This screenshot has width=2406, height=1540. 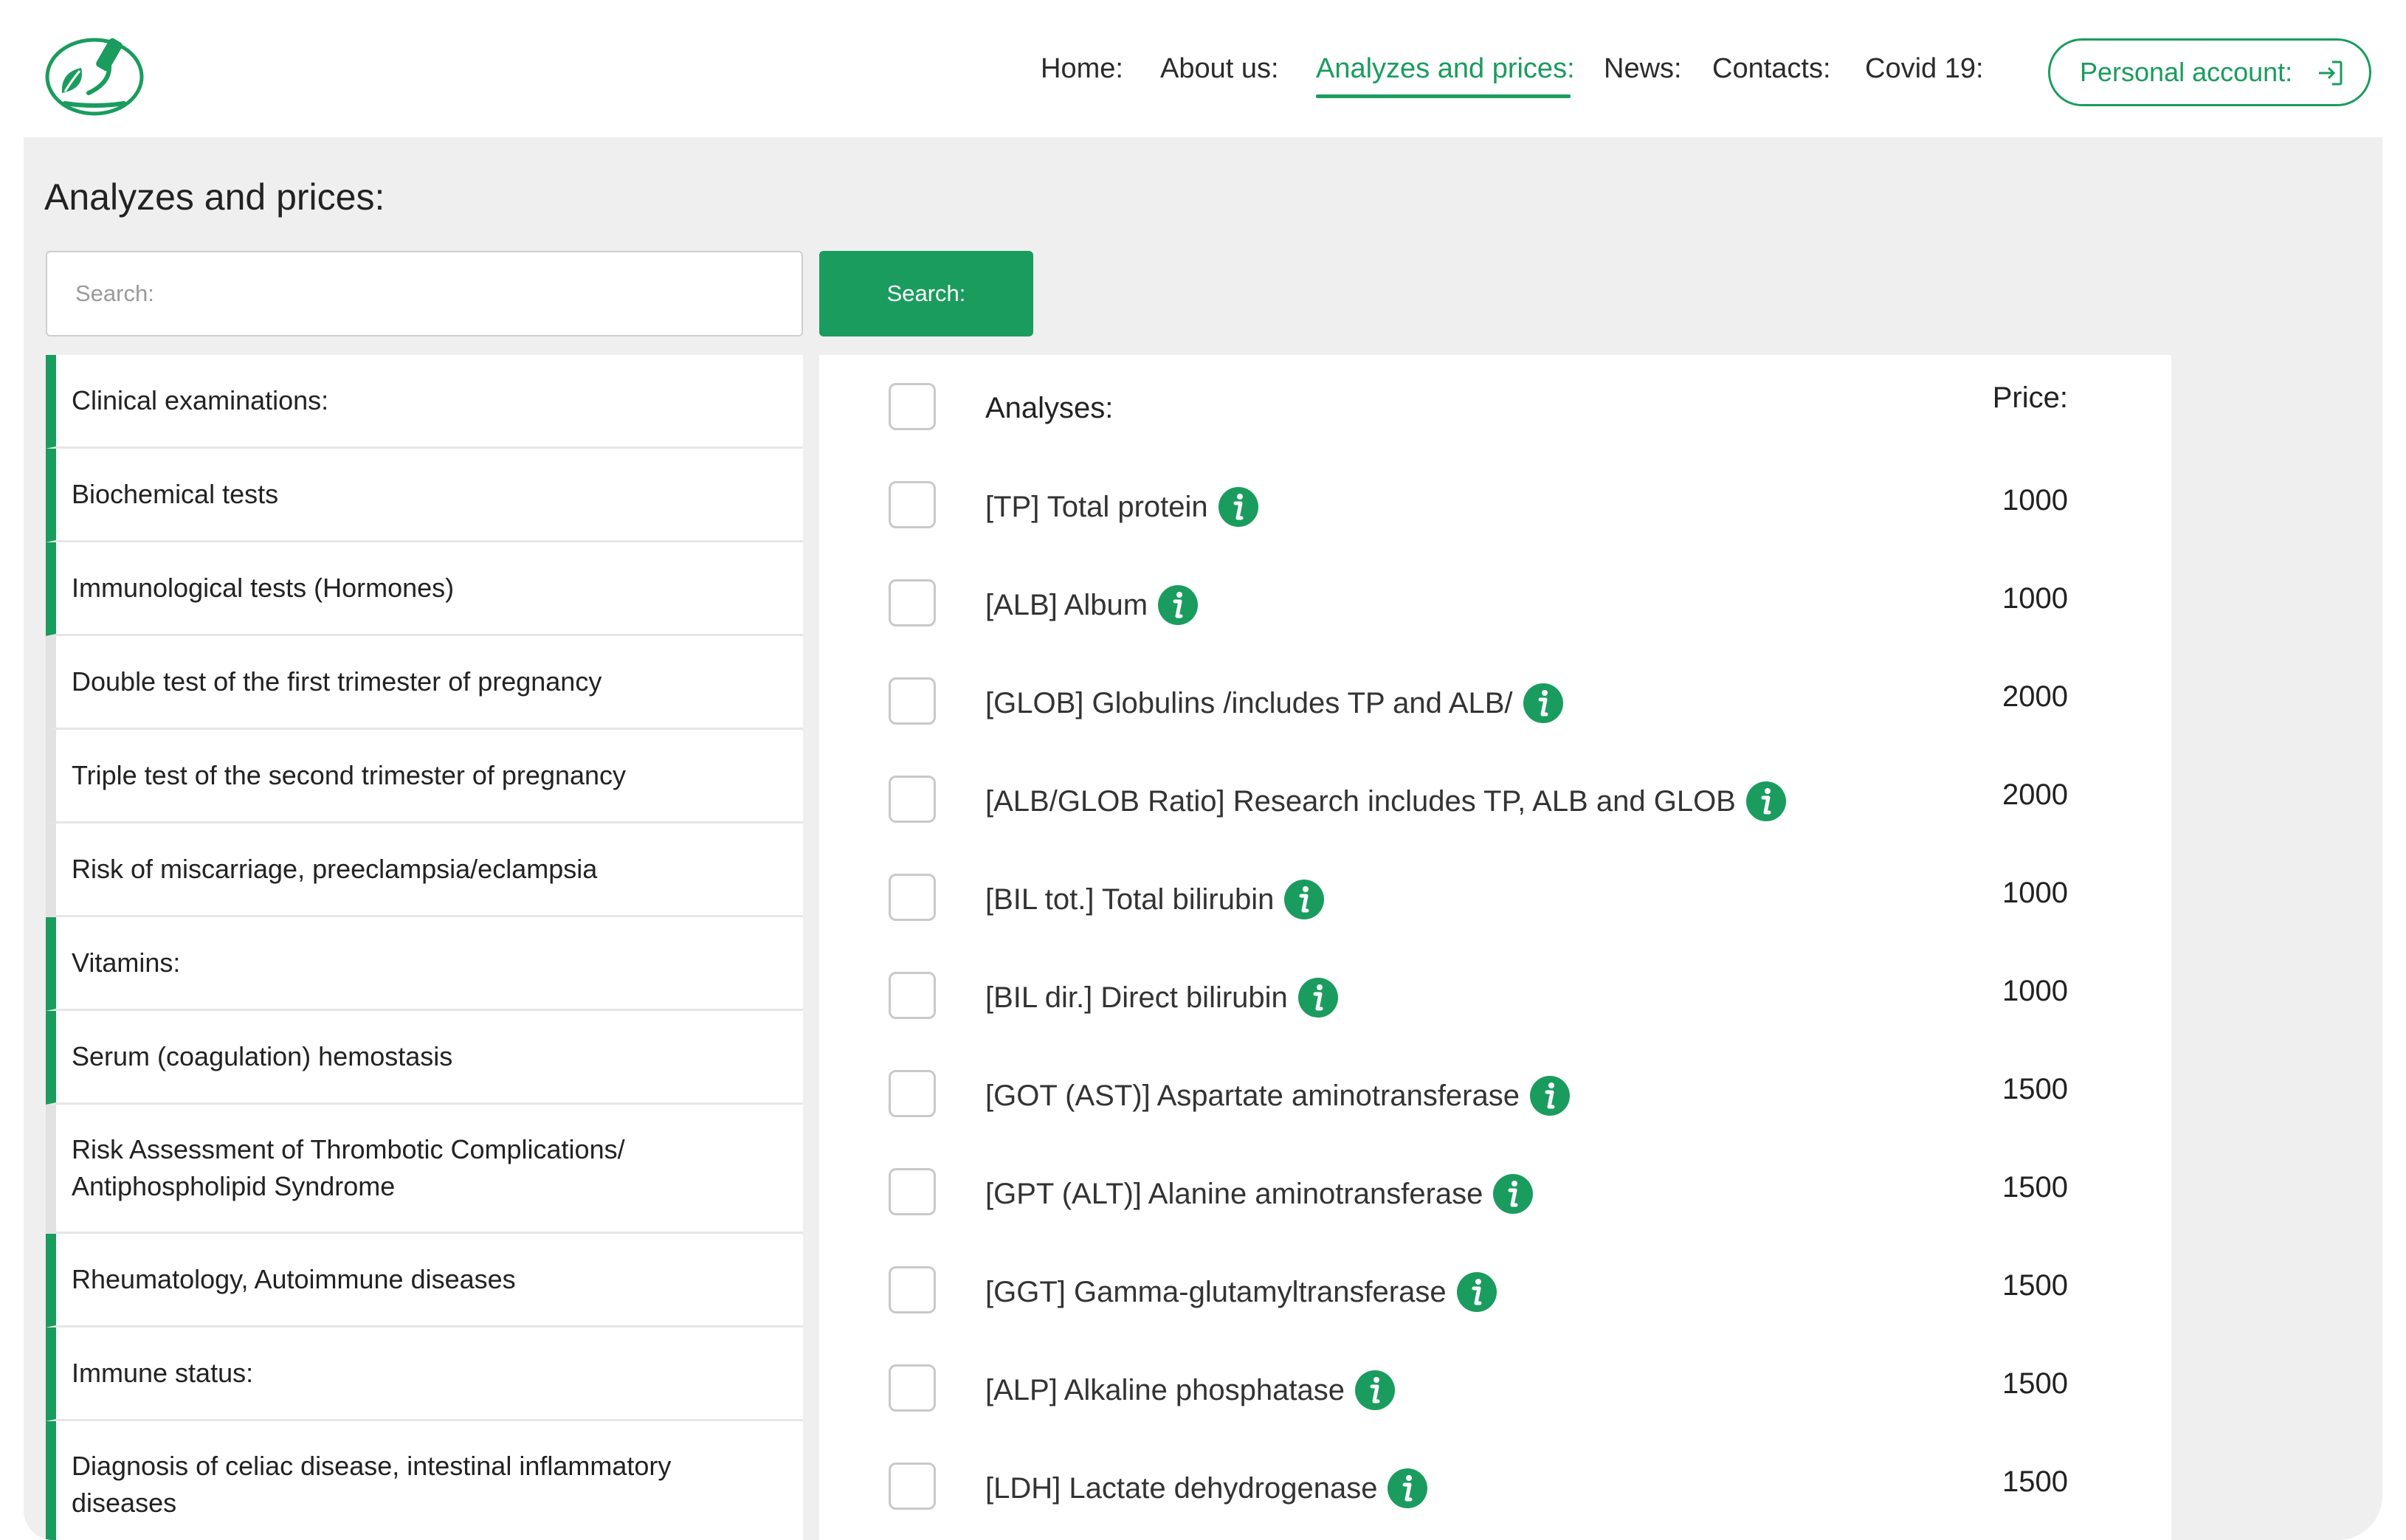 What do you see at coordinates (1096, 507) in the screenshot?
I see `analysis-name-text: [TP] Total protein` at bounding box center [1096, 507].